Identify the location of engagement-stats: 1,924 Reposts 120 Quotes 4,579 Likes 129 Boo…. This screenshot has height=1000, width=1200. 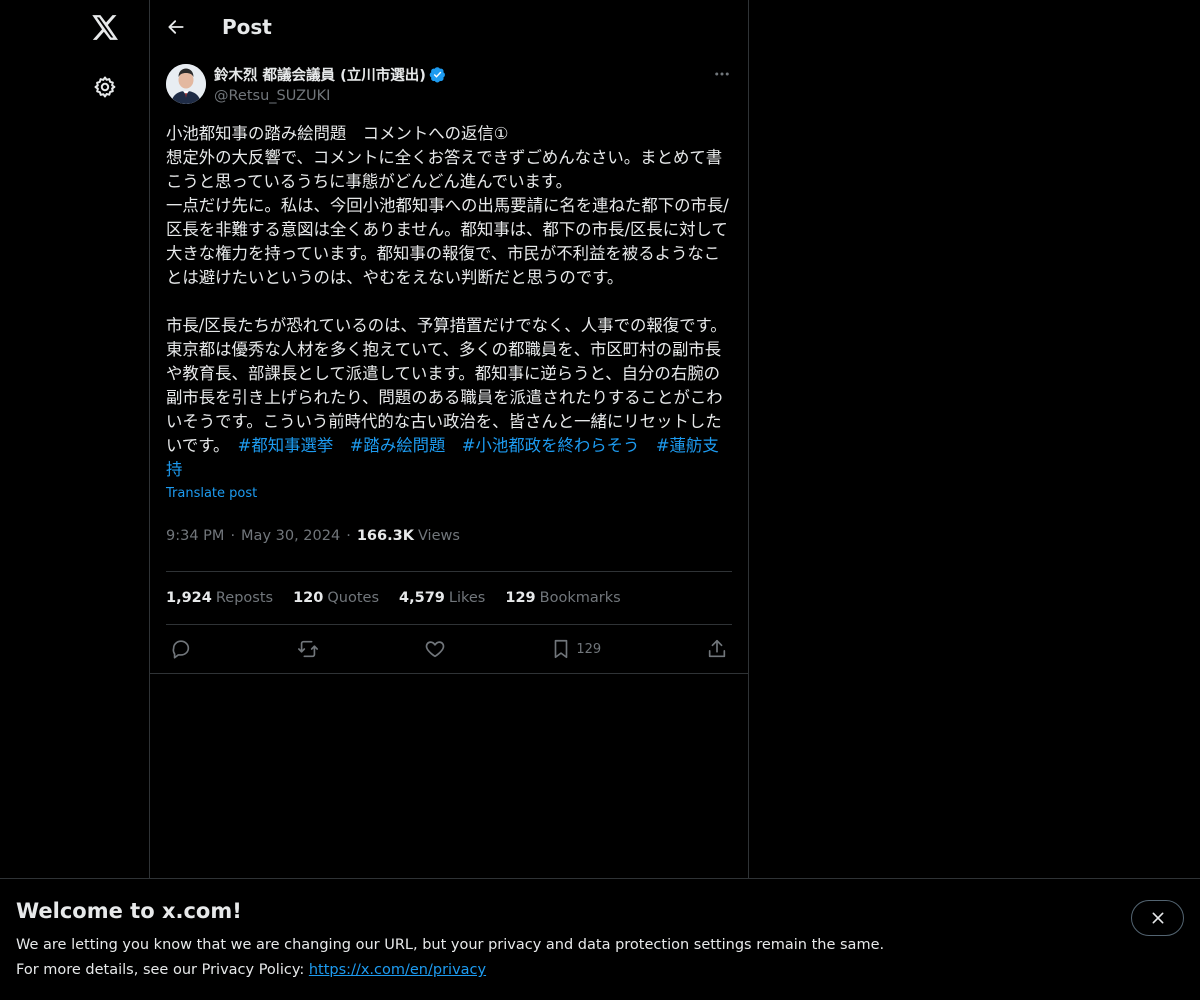
(449, 598).